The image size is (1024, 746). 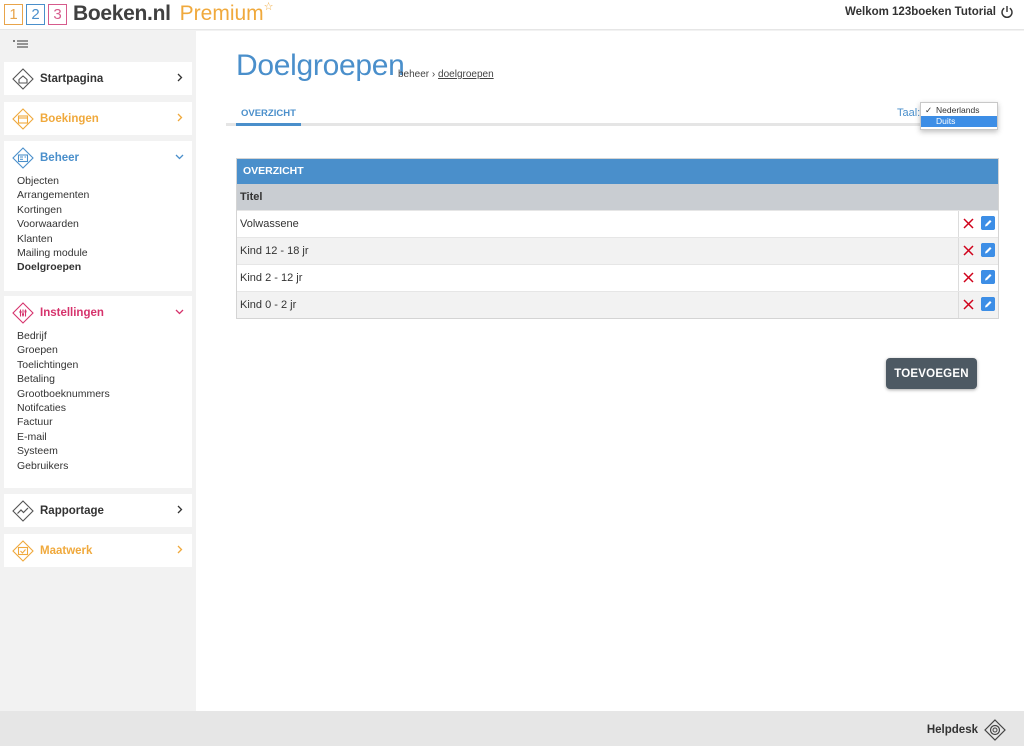 What do you see at coordinates (104, 451) in the screenshot?
I see `sidebar-subitem-systeem: Systeem` at bounding box center [104, 451].